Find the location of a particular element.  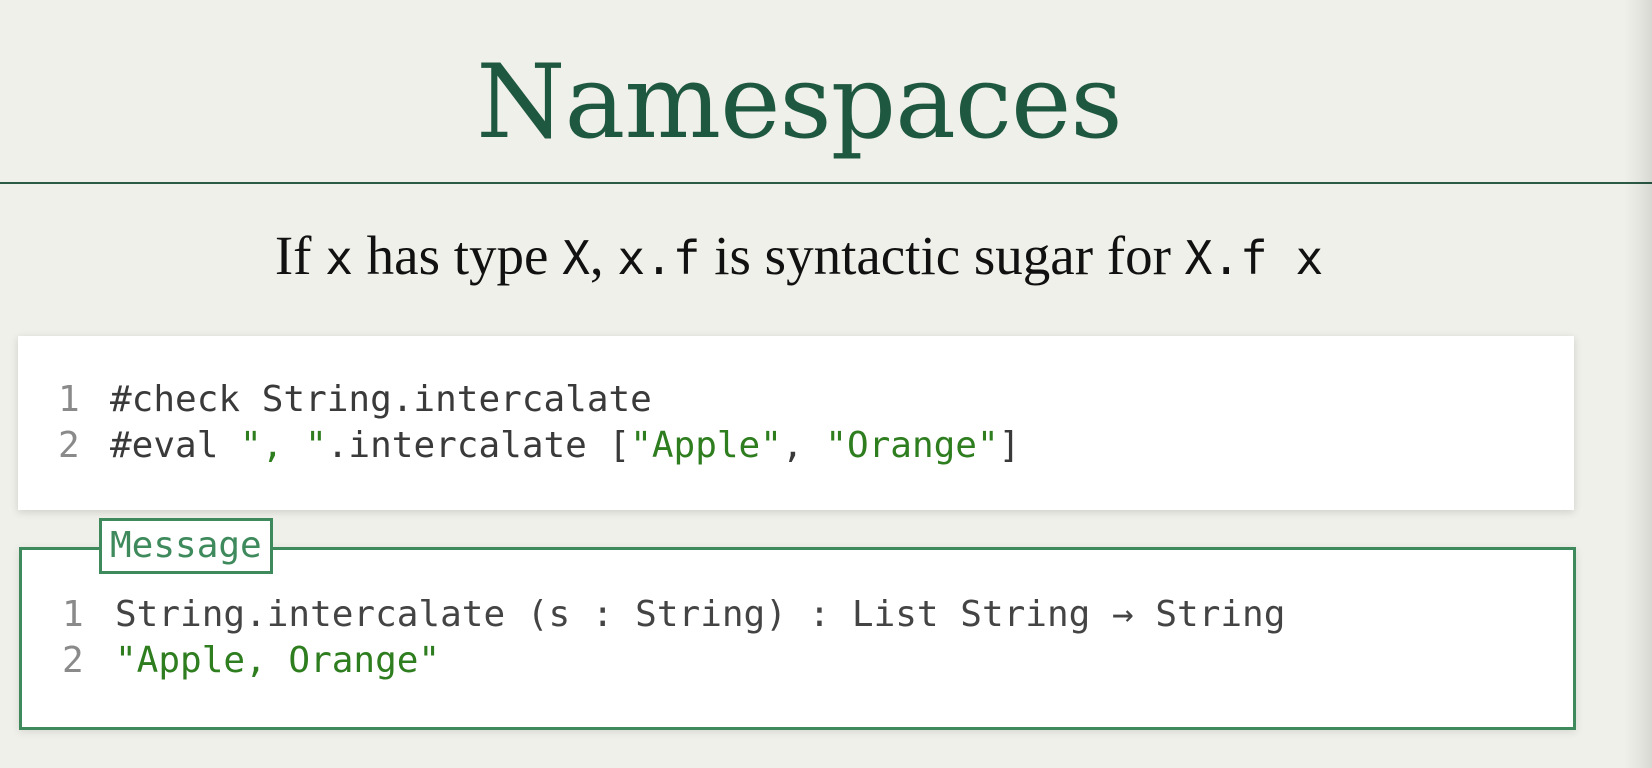

message-label: Message is located at coordinates (186, 546).